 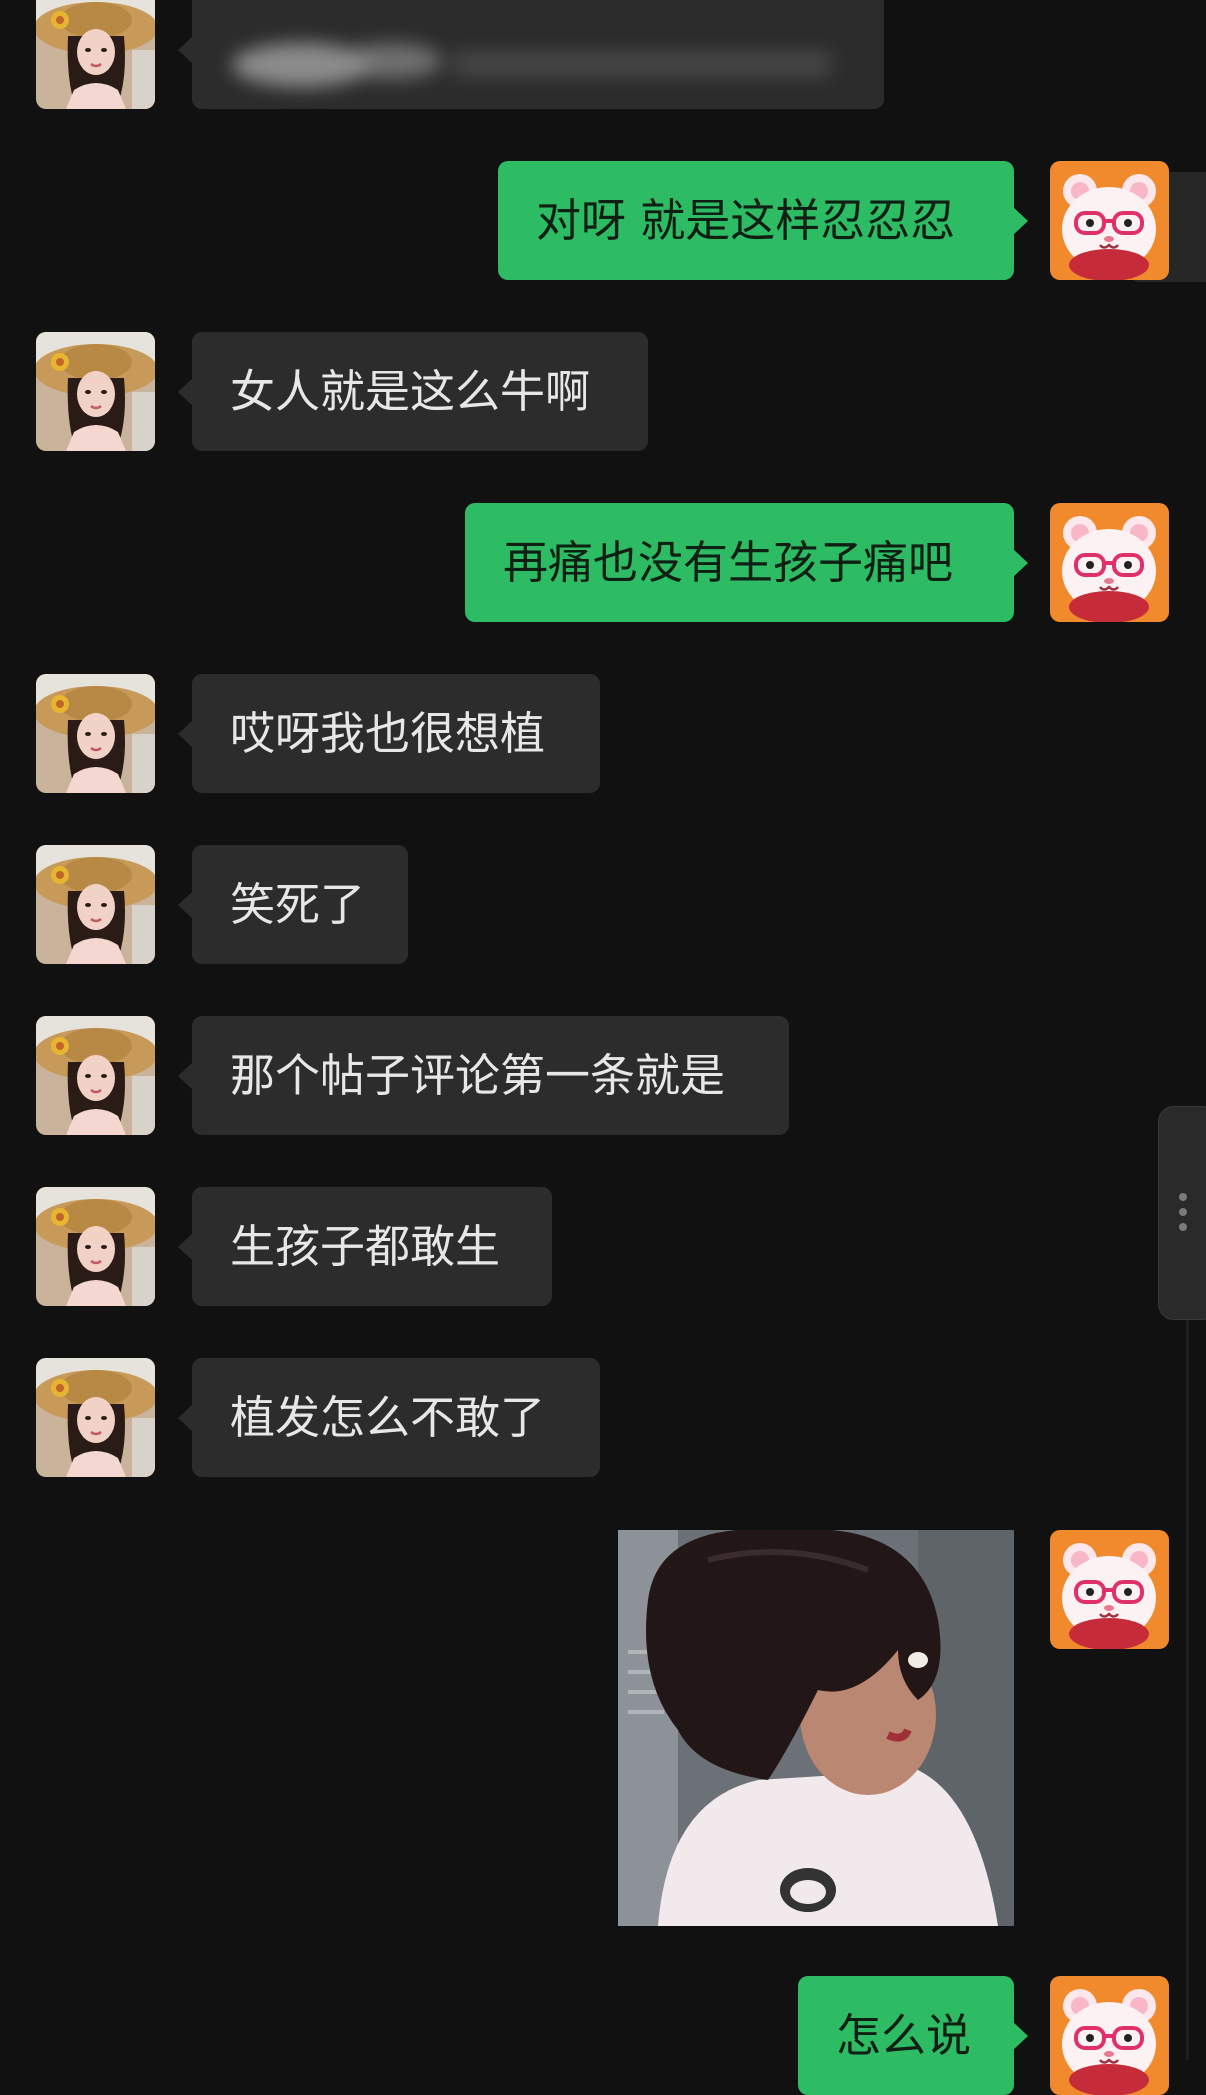 I want to click on message-text: 那个帖子评论第一条就是, so click(x=478, y=1075).